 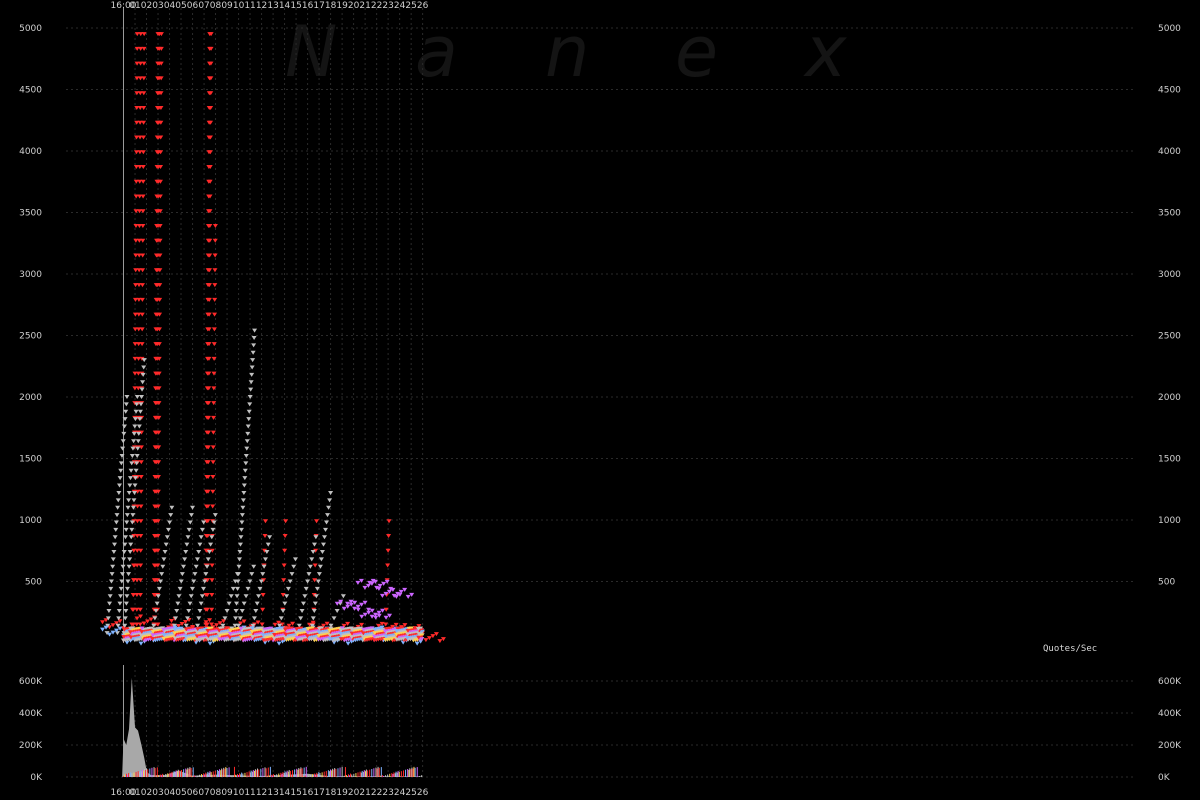 What do you see at coordinates (1169, 337) in the screenshot?
I see `y-tick-label-right: 2500` at bounding box center [1169, 337].